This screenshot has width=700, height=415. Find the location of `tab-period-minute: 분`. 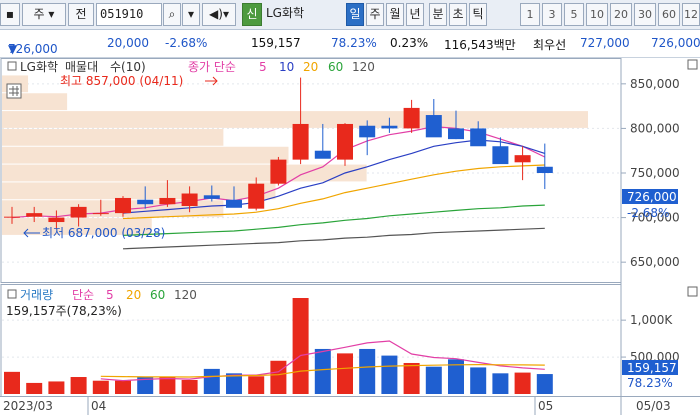

tab-period-minute: 분 is located at coordinates (438, 14).